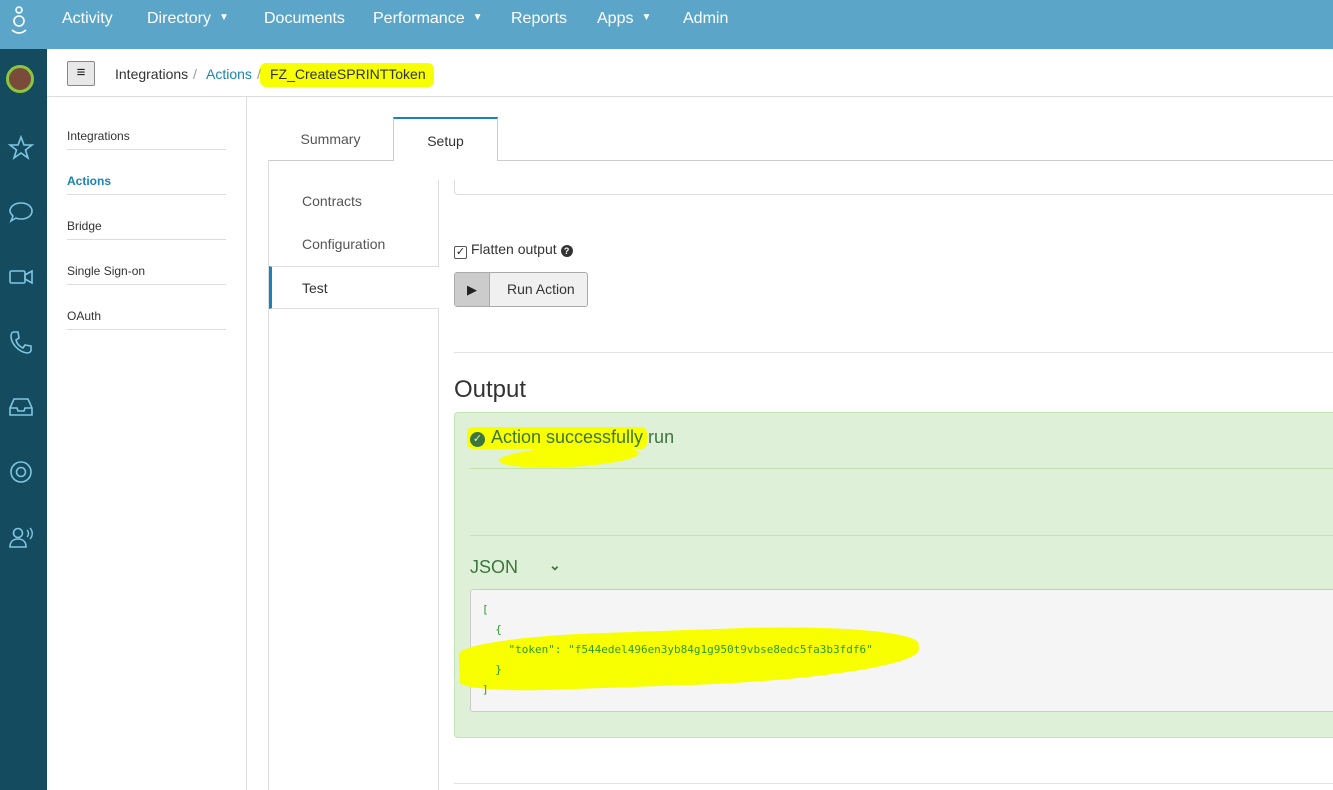 This screenshot has height=790, width=1333. Describe the element at coordinates (330, 139) in the screenshot. I see `tab-summary: Summary` at that location.